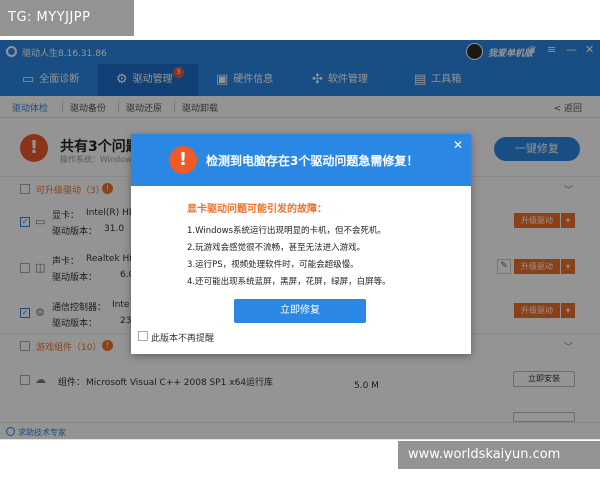  Describe the element at coordinates (312, 161) in the screenshot. I see `dialog-title: 检测到电脑存在3个驱动问题急需修复！` at that location.